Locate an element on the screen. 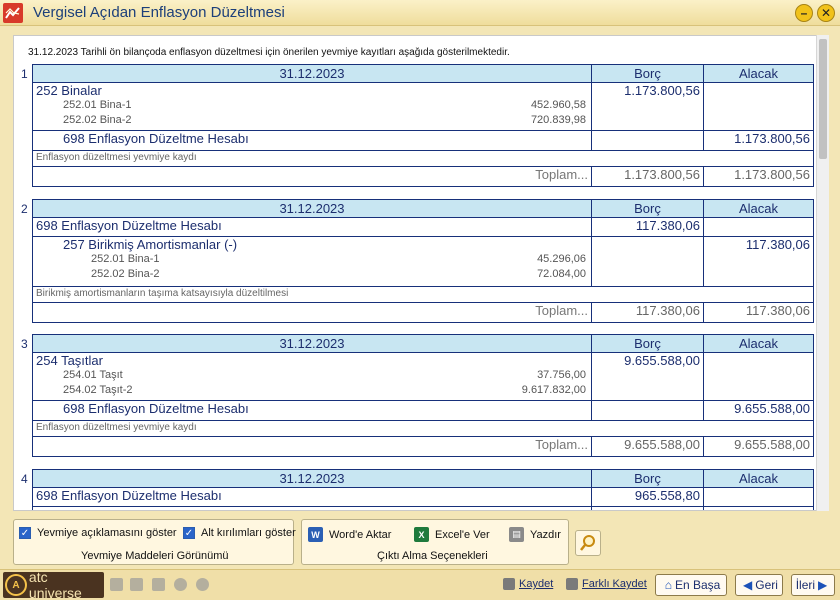 The height and width of the screenshot is (600, 840). sub-account-row: 252.01 Bina-1 45.296,06 is located at coordinates (338, 259).